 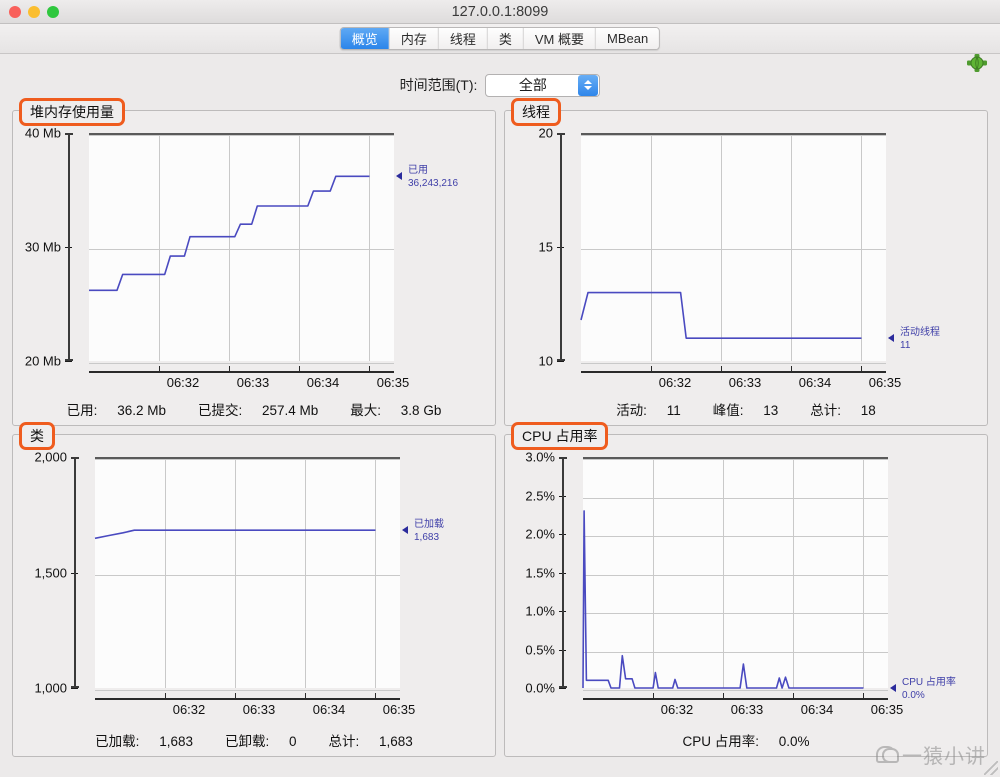 I want to click on footer-stat-label: 活动:, so click(x=631, y=410).